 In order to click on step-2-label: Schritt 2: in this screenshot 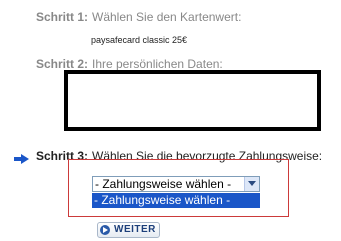, I will do `click(62, 64)`.